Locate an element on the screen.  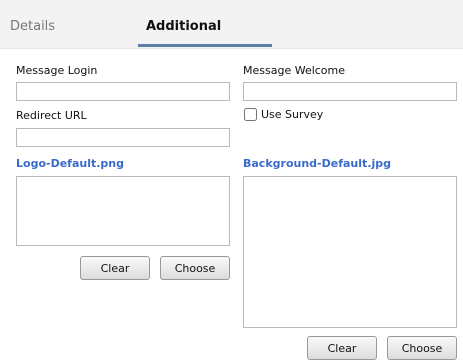
redirect-url-label: Redirect URL is located at coordinates (51, 115).